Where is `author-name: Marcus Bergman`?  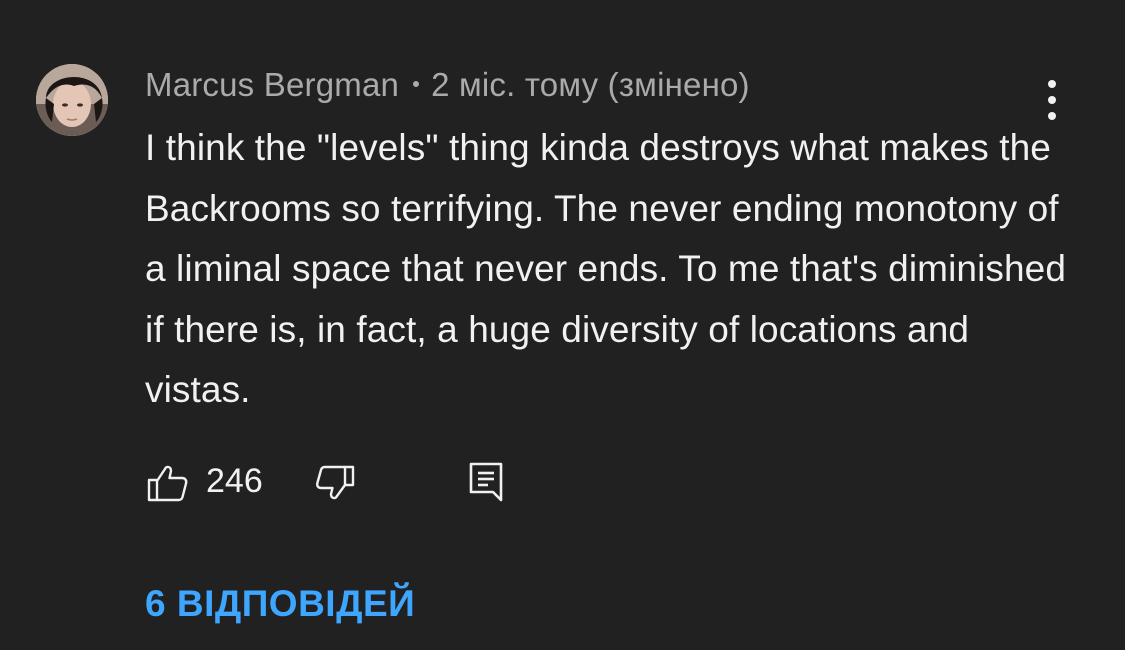 author-name: Marcus Bergman is located at coordinates (272, 84).